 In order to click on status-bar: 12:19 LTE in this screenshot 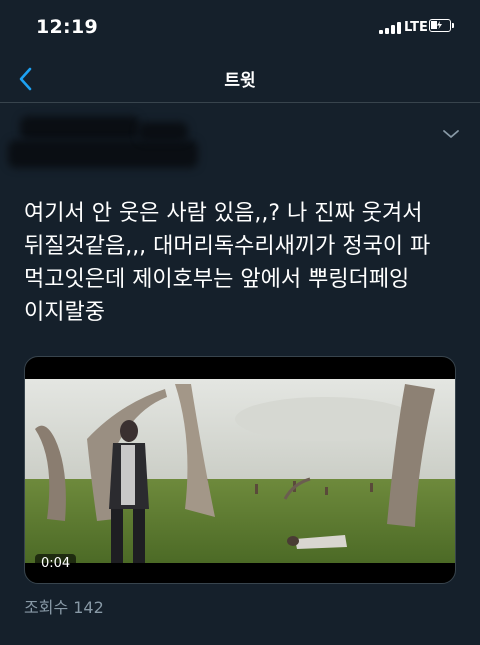, I will do `click(240, 28)`.